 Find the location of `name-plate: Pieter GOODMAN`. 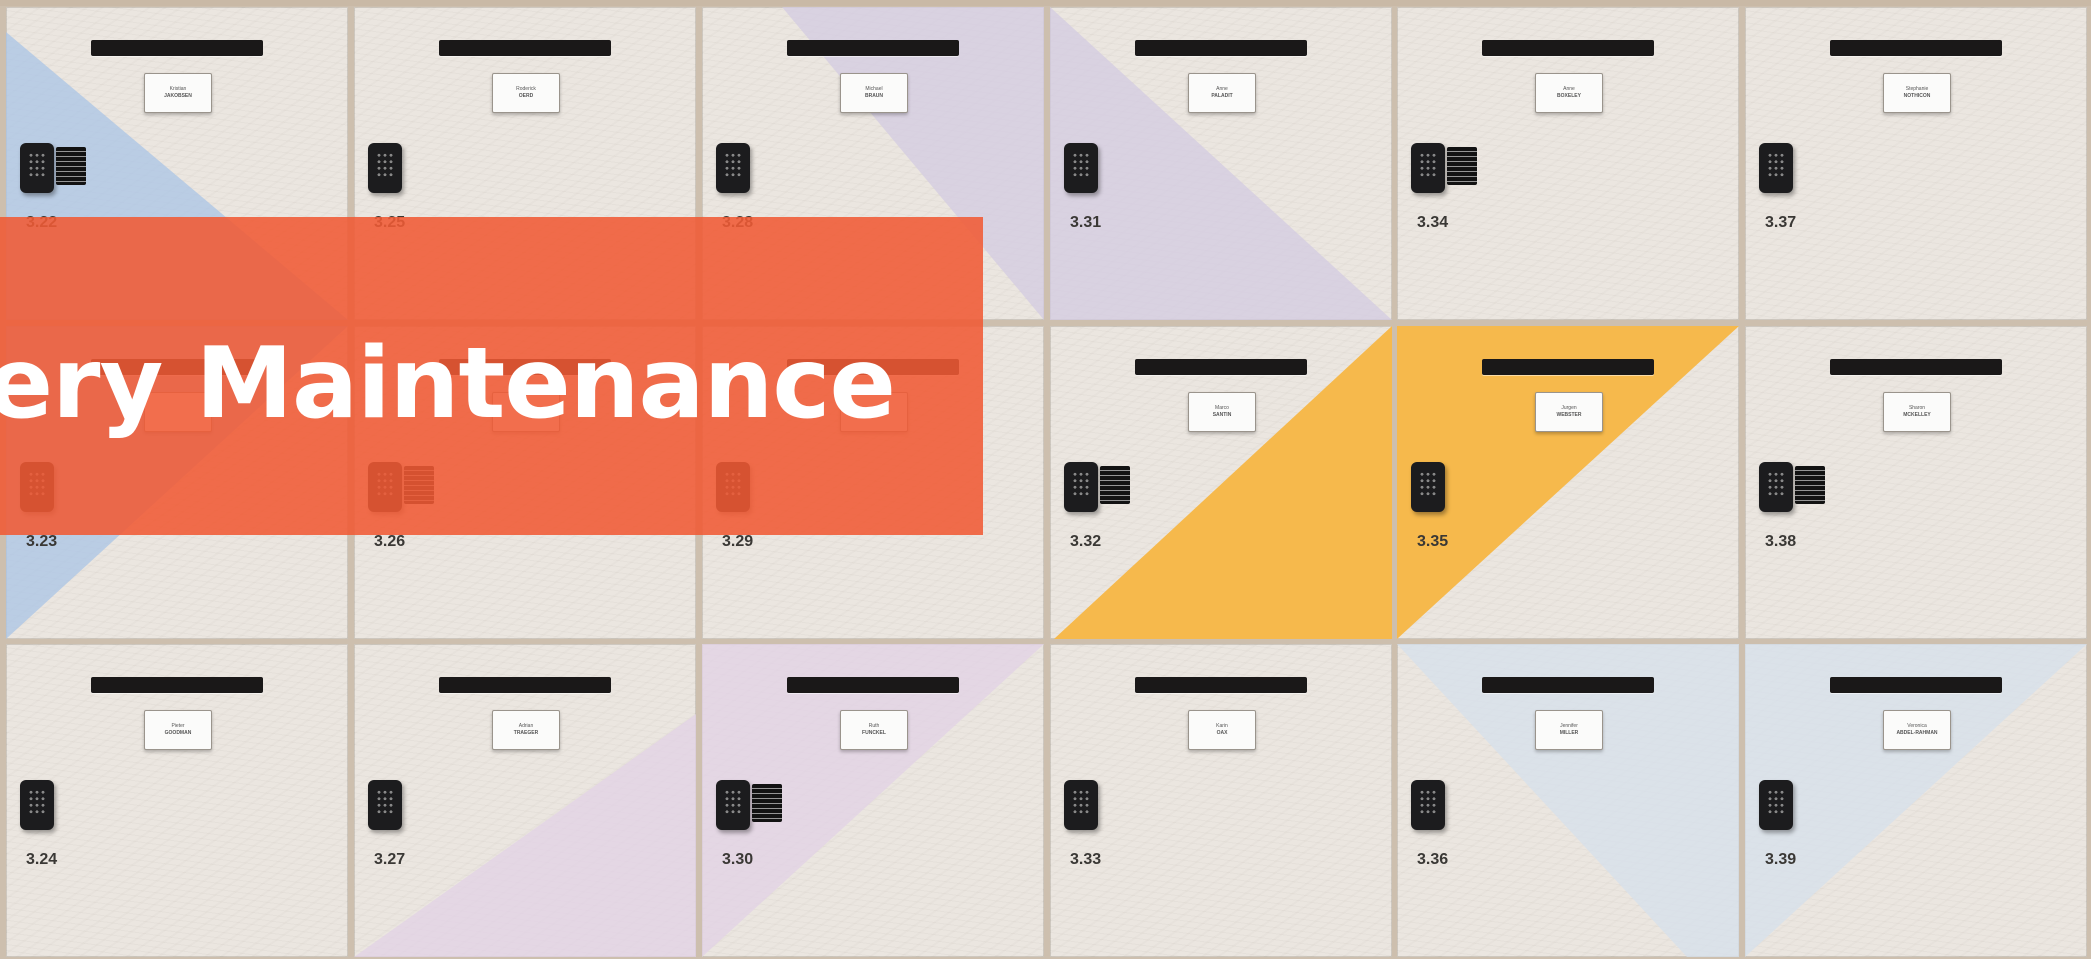

name-plate: Pieter GOODMAN is located at coordinates (178, 730).